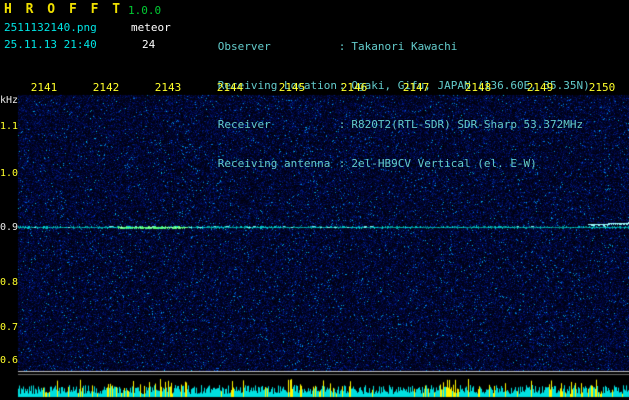  I want to click on time-tick-label: 2142, so click(106, 87).